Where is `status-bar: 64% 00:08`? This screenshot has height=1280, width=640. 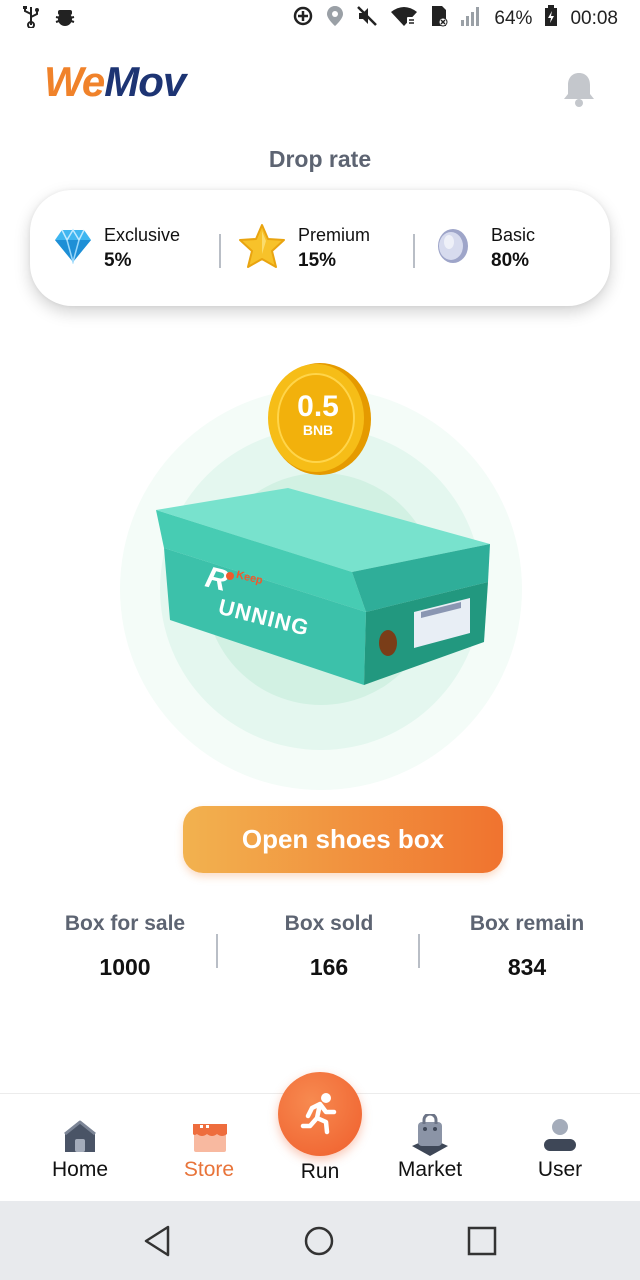
status-bar: 64% 00:08 is located at coordinates (320, 19).